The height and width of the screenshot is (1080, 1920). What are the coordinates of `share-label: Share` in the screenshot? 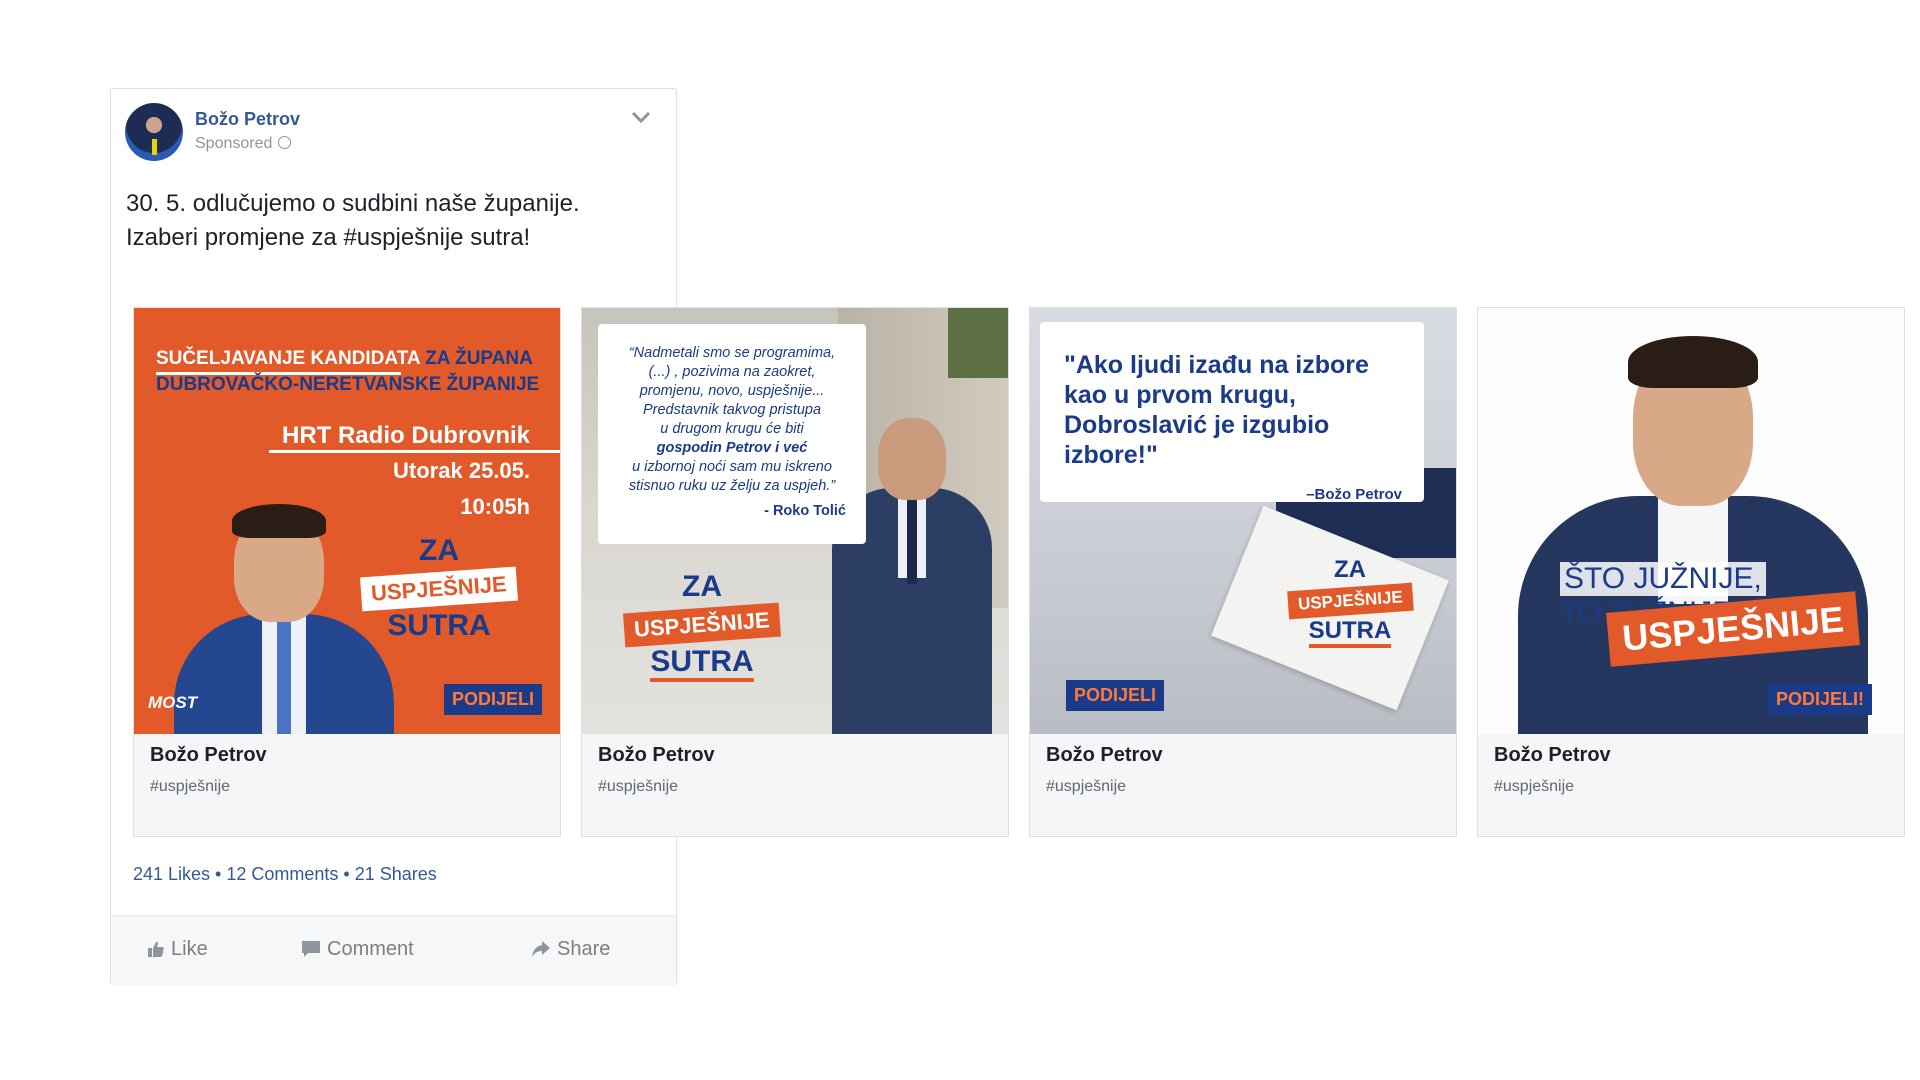 It's located at (584, 949).